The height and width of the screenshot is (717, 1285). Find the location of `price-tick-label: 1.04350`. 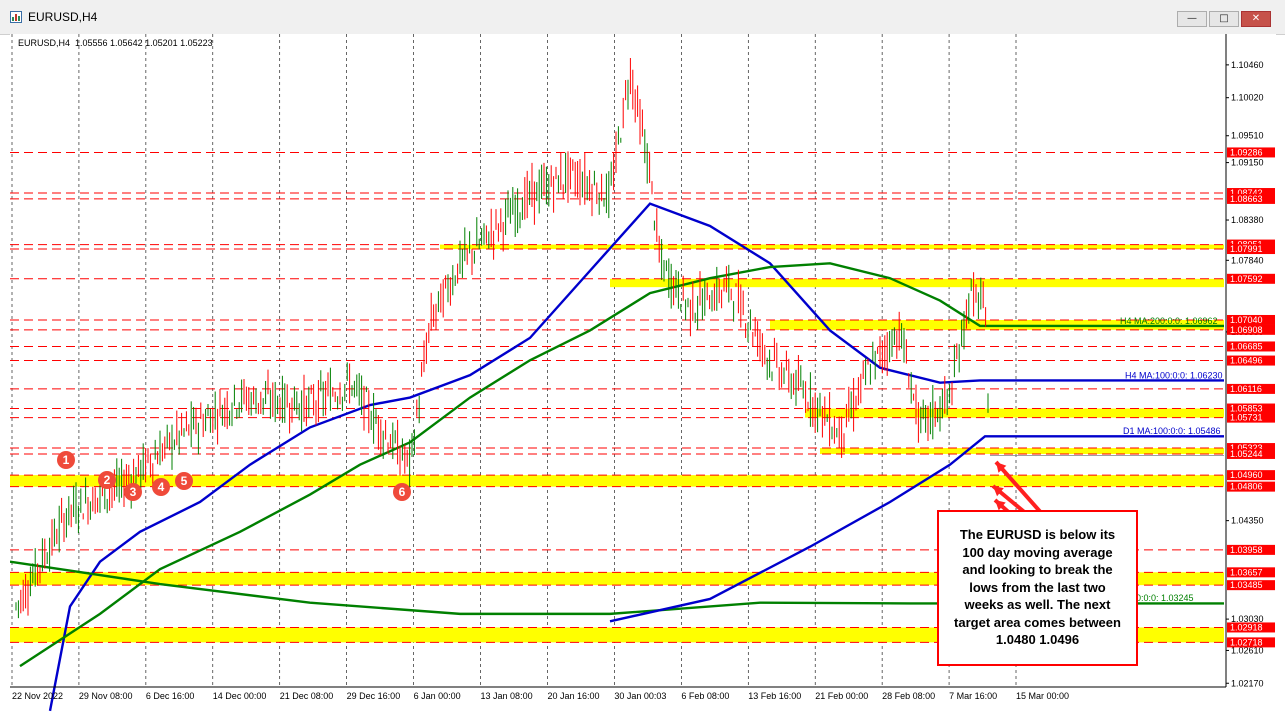

price-tick-label: 1.04350 is located at coordinates (1247, 521).